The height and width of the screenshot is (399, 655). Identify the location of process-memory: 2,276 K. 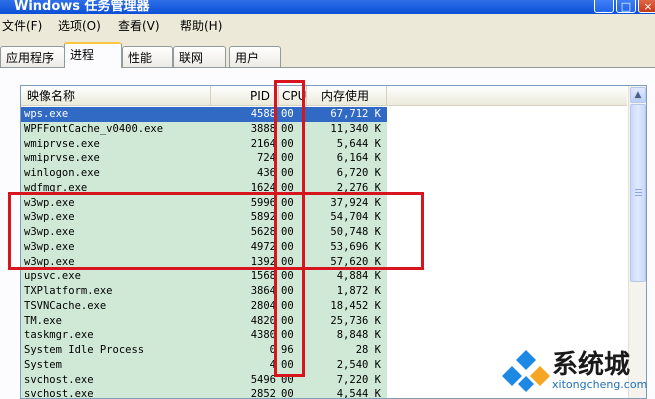
(358, 187).